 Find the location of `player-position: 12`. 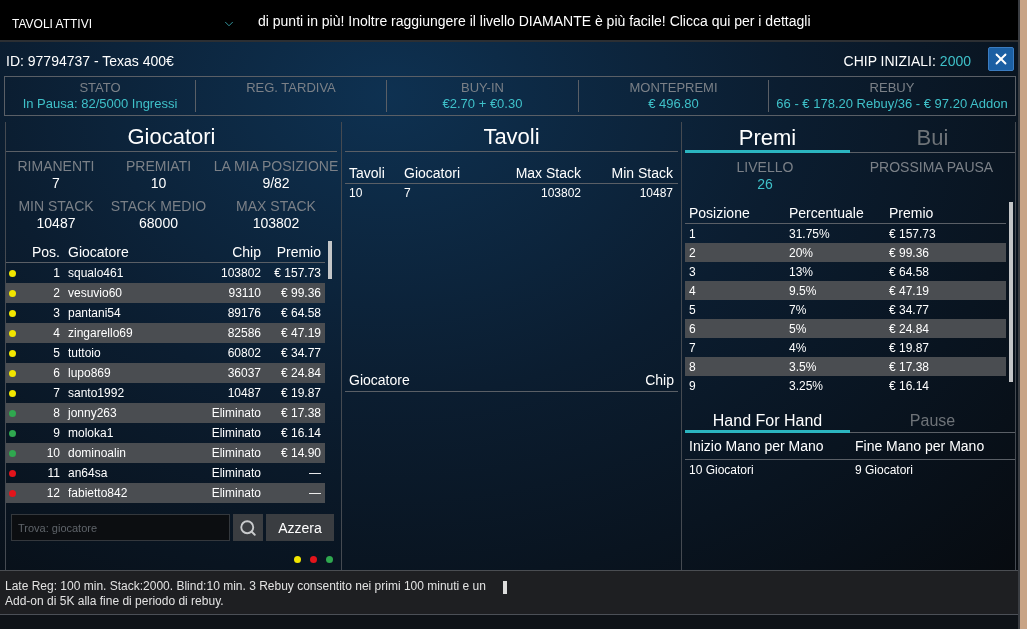

player-position: 12 is located at coordinates (52, 493).